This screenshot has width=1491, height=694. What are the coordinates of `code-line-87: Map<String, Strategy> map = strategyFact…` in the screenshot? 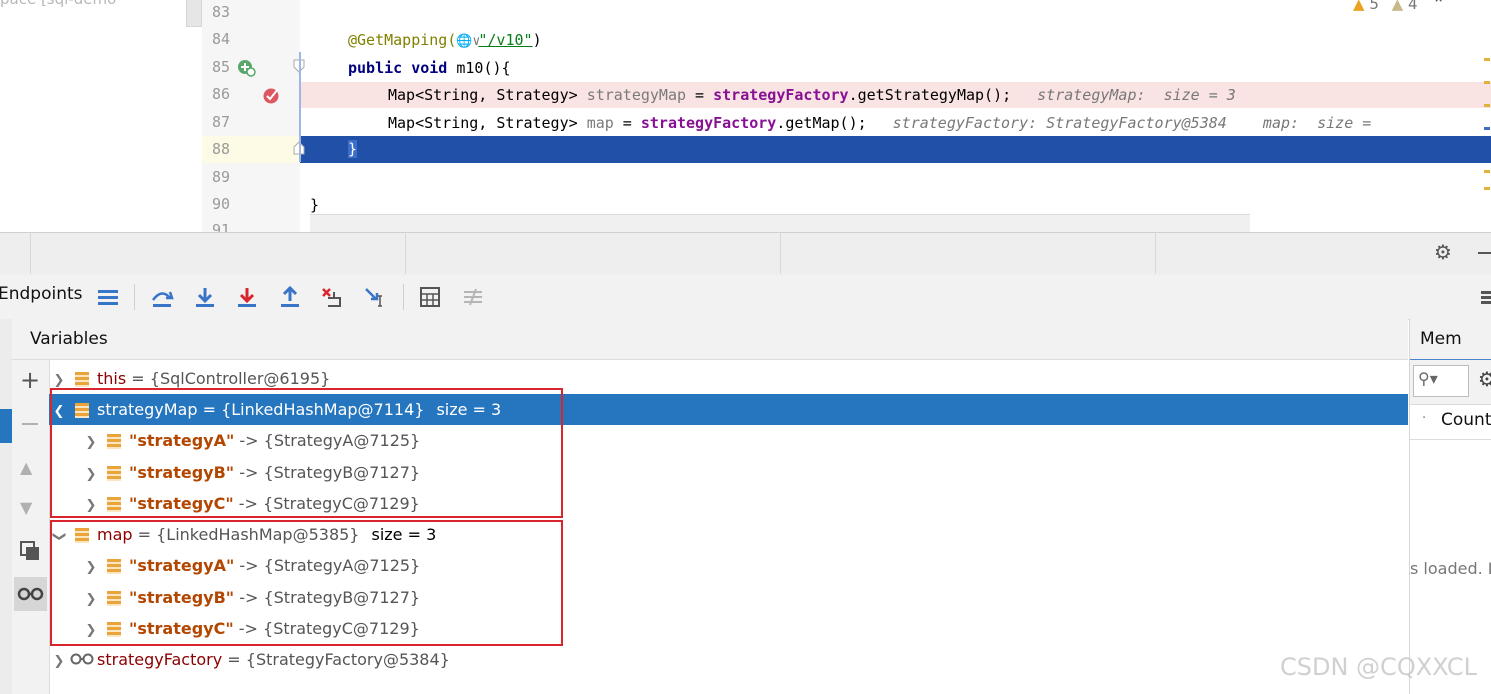 It's located at (879, 123).